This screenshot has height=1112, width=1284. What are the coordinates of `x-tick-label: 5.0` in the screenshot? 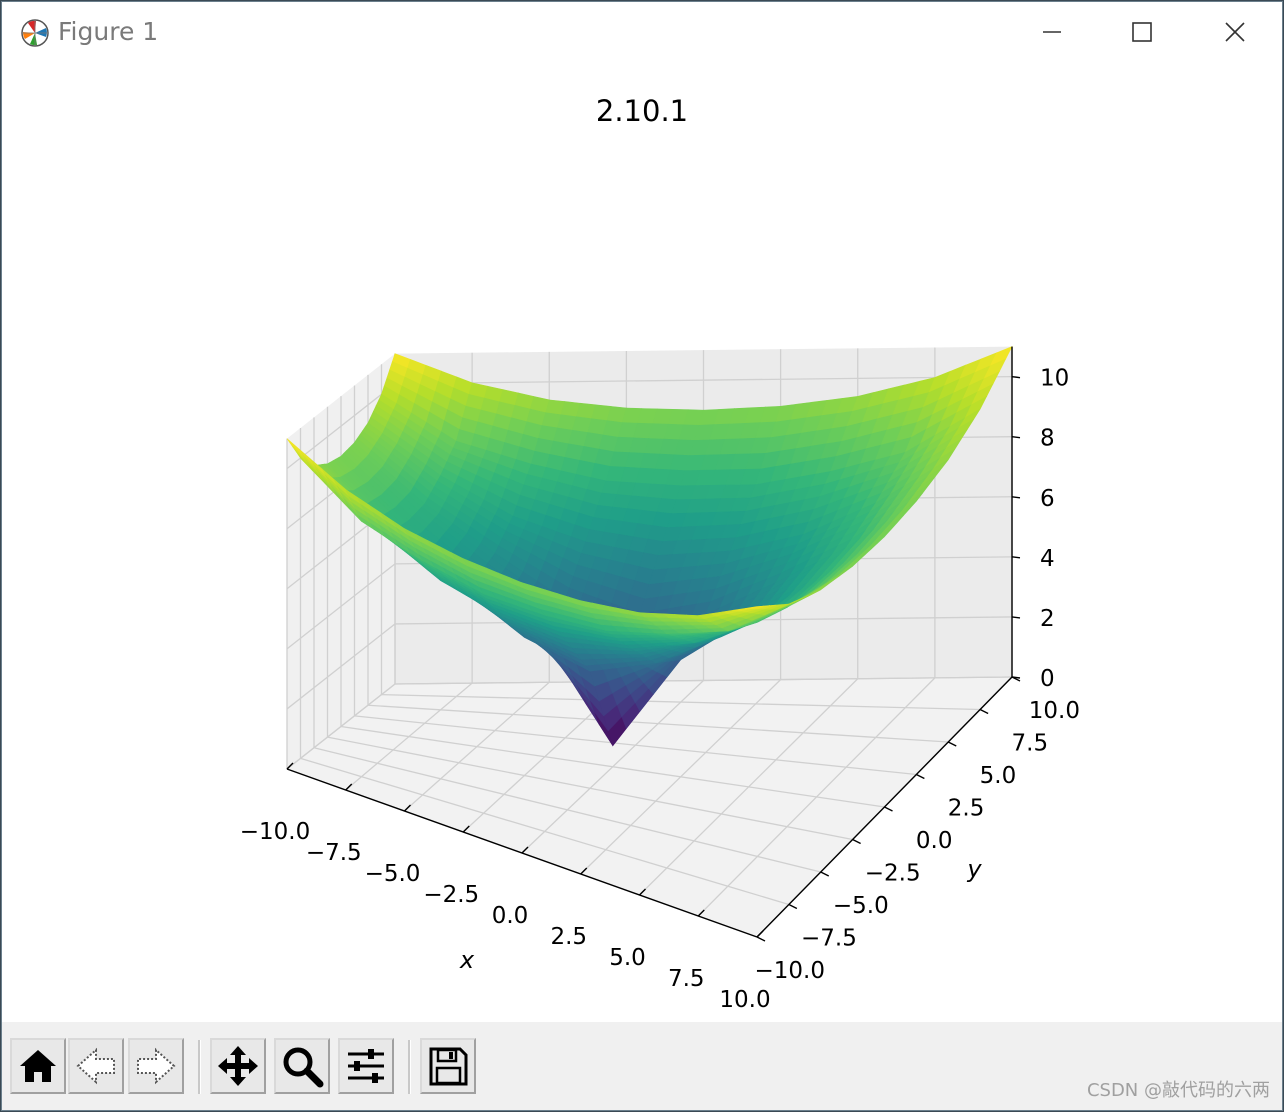 It's located at (627, 958).